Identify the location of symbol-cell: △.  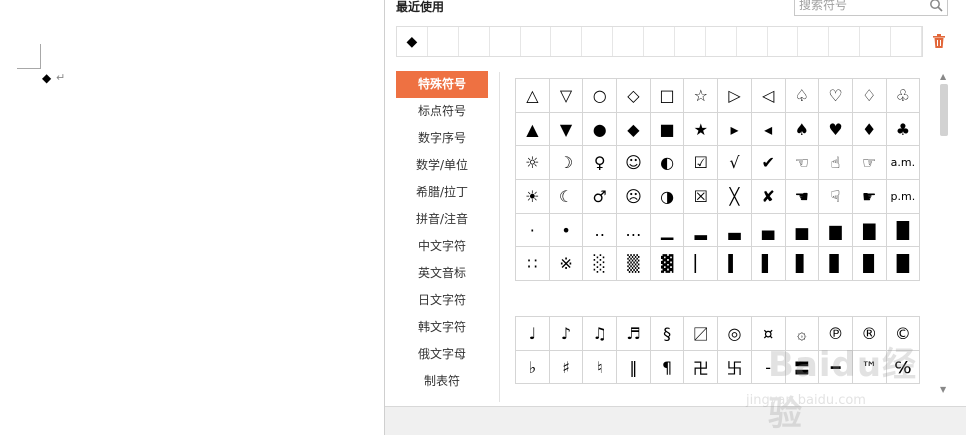
(533, 96).